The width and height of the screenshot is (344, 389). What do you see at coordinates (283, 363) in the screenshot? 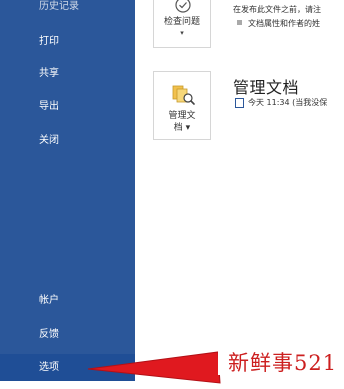
I see `watermark-text: 新鲜事521` at bounding box center [283, 363].